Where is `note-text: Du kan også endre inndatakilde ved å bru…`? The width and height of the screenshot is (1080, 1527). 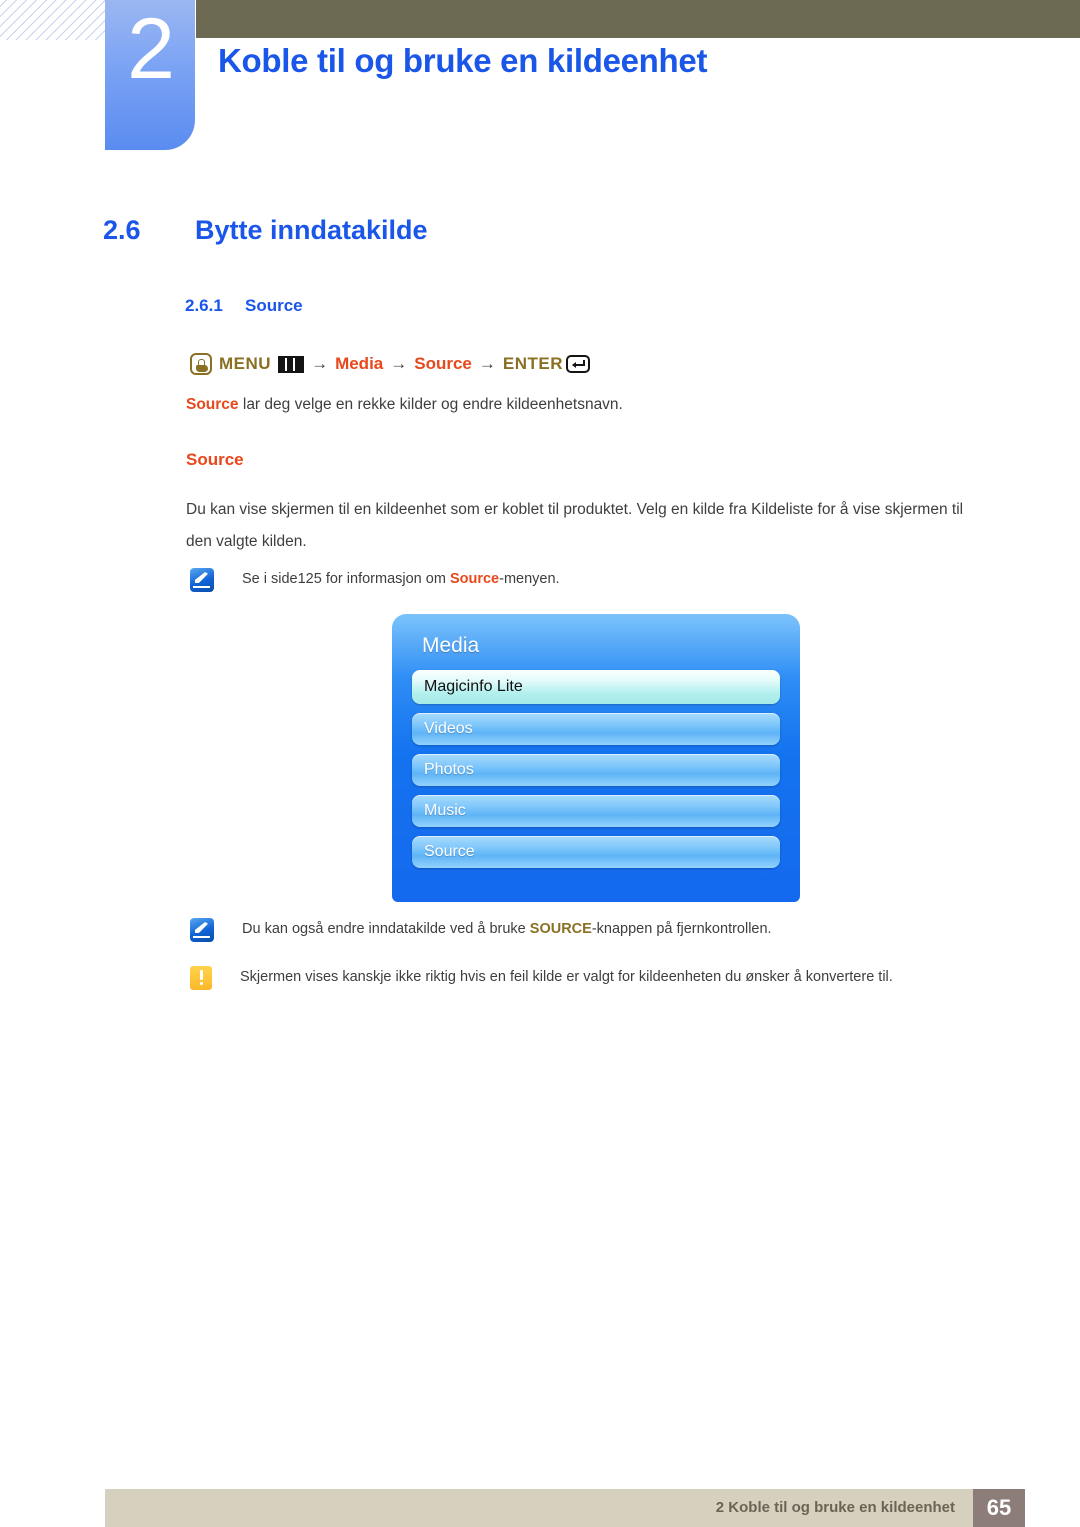 note-text: Du kan også endre inndatakilde ved å bru… is located at coordinates (507, 929).